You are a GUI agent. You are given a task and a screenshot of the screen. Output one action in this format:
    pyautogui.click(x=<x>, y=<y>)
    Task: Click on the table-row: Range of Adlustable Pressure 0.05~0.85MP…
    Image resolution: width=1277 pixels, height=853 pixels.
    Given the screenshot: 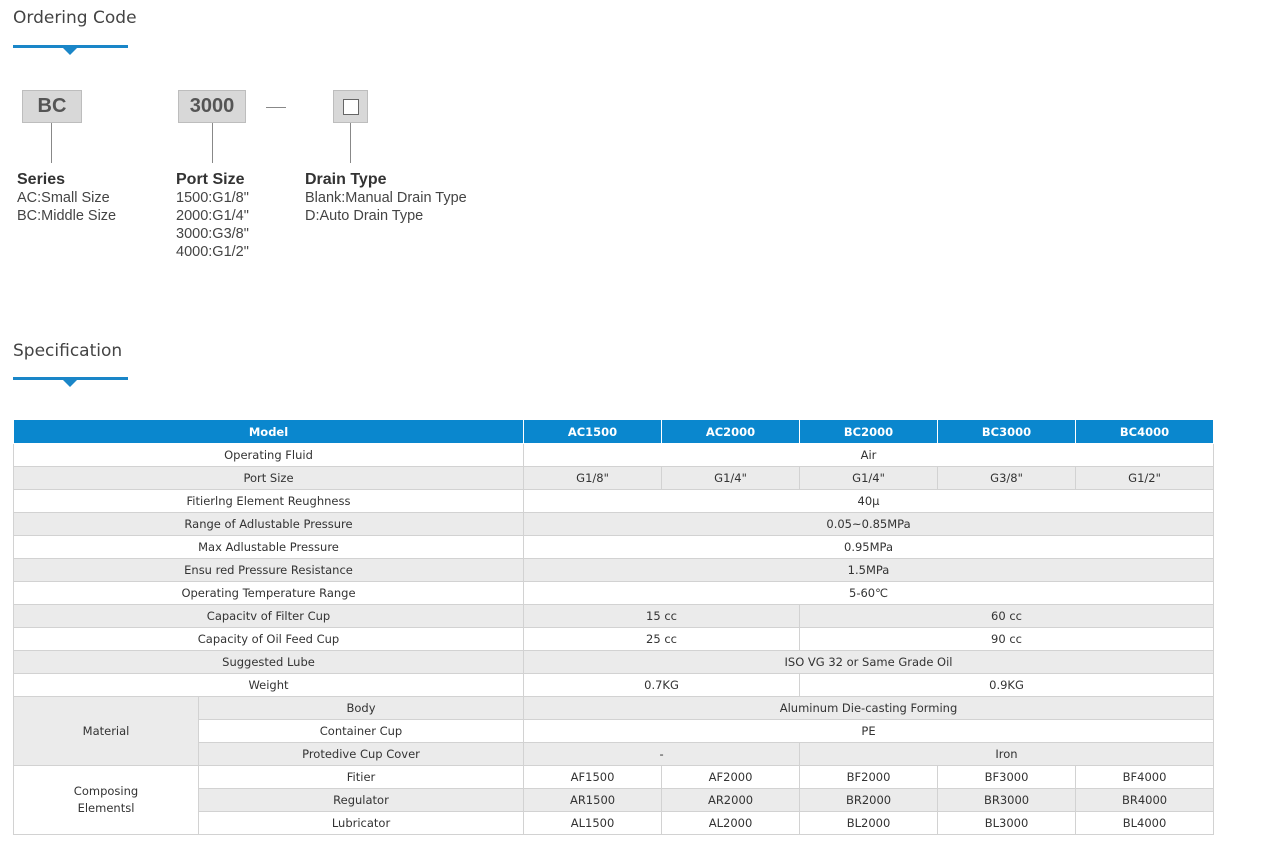 What is the action you would take?
    pyautogui.click(x=613, y=524)
    